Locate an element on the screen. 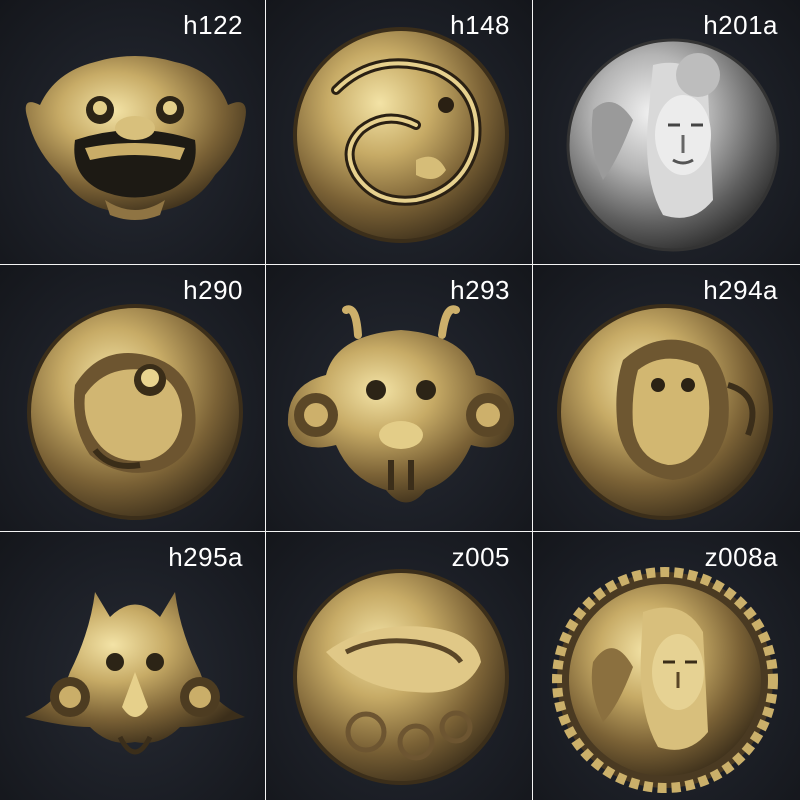 This screenshot has width=800, height=800. product-tile-z008a: z008a is located at coordinates (666, 666).